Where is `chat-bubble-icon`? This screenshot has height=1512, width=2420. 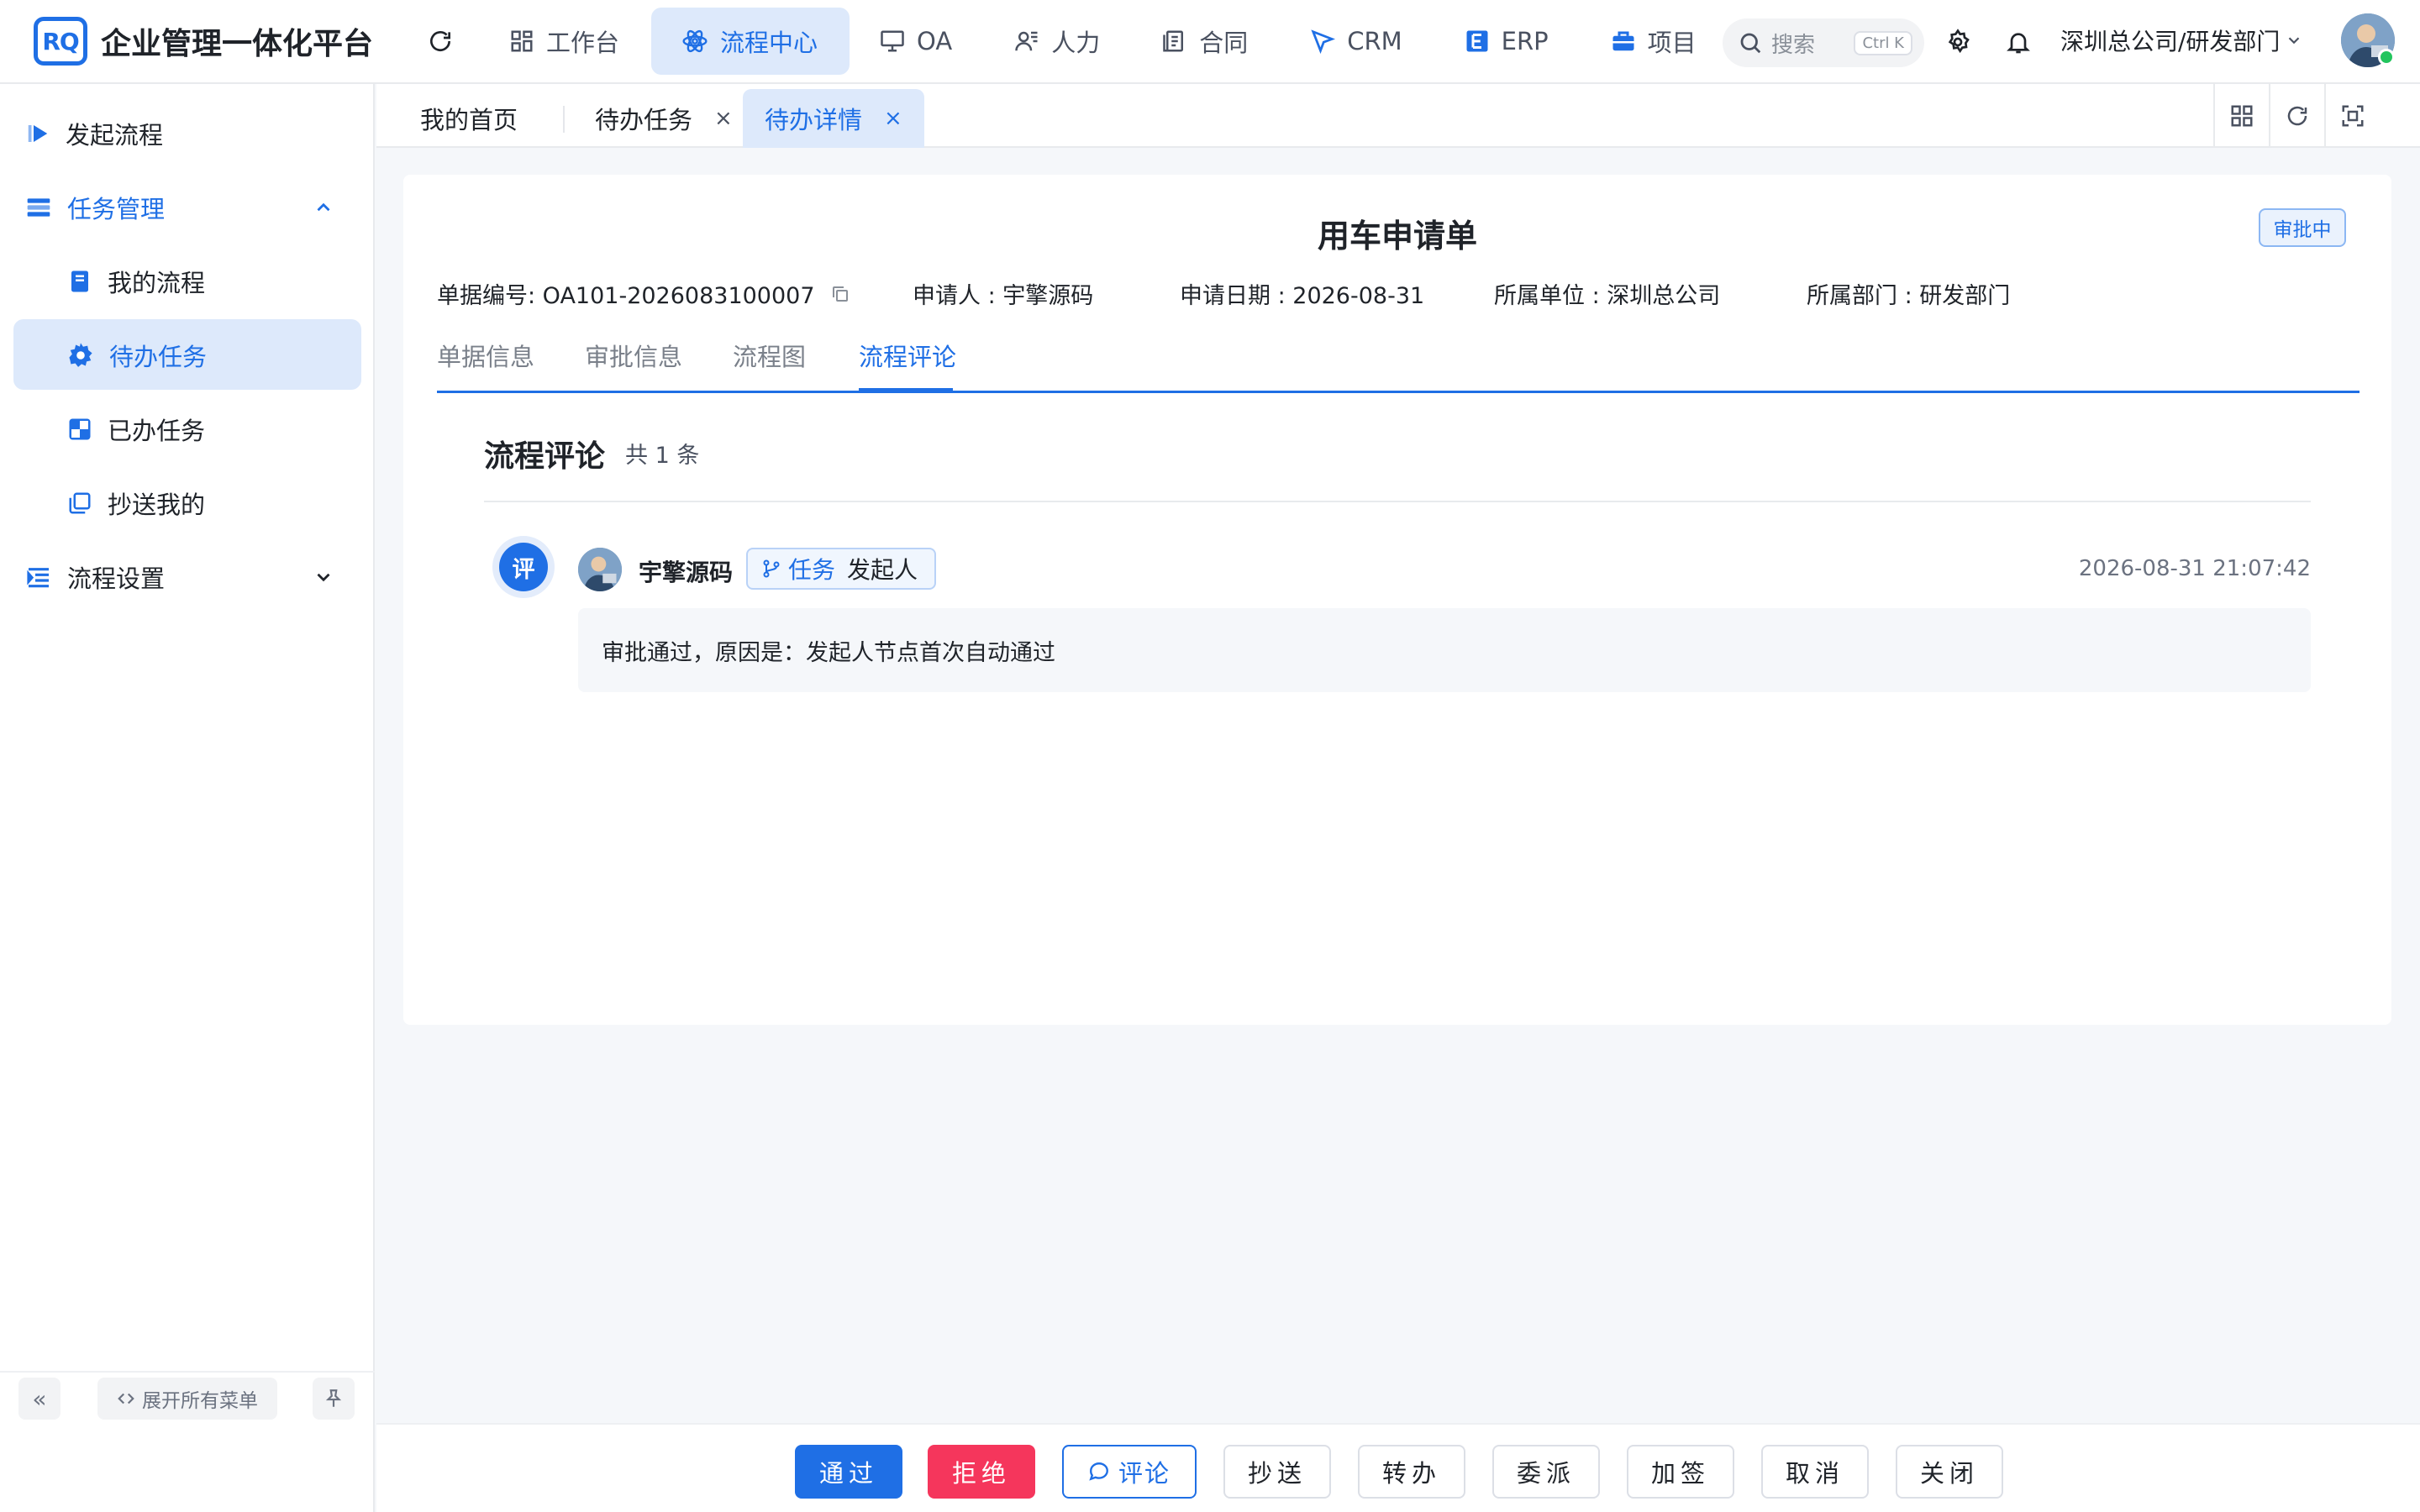 chat-bubble-icon is located at coordinates (1098, 1471).